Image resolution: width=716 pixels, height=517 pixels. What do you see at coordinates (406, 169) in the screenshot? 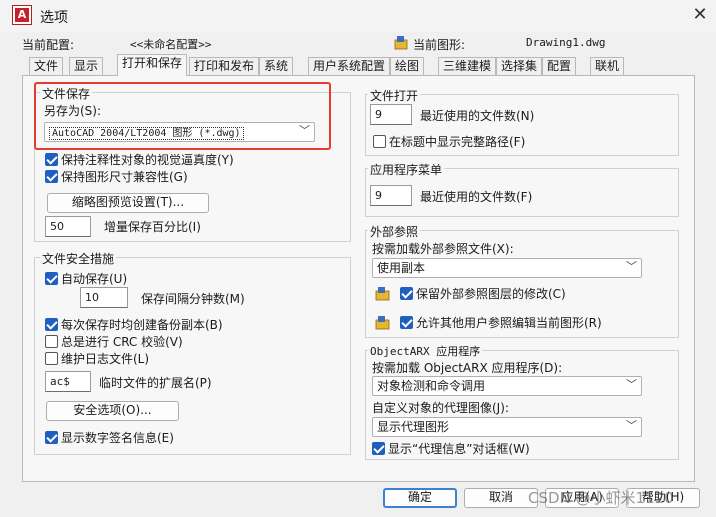
I see `app-menu-title: 应用程序菜单` at bounding box center [406, 169].